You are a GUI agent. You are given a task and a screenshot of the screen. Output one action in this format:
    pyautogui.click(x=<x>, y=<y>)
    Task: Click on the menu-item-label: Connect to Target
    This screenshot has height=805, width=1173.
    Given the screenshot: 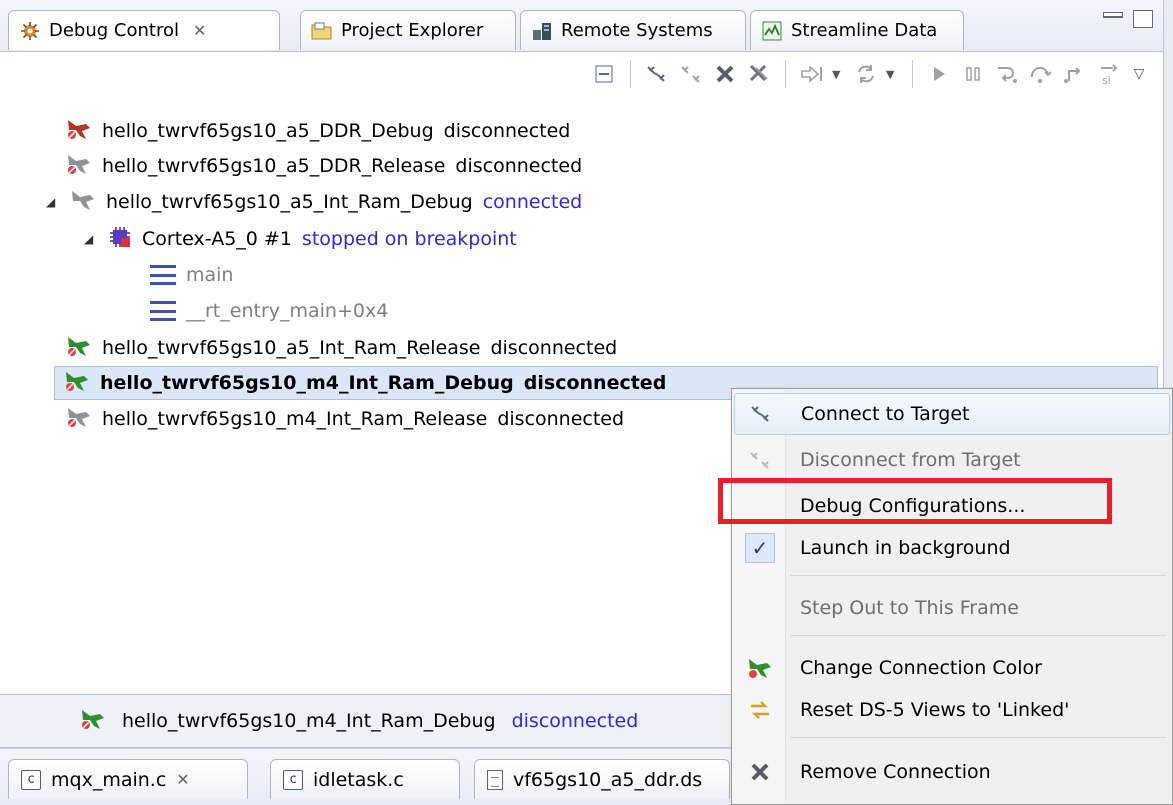 What is the action you would take?
    pyautogui.click(x=885, y=414)
    